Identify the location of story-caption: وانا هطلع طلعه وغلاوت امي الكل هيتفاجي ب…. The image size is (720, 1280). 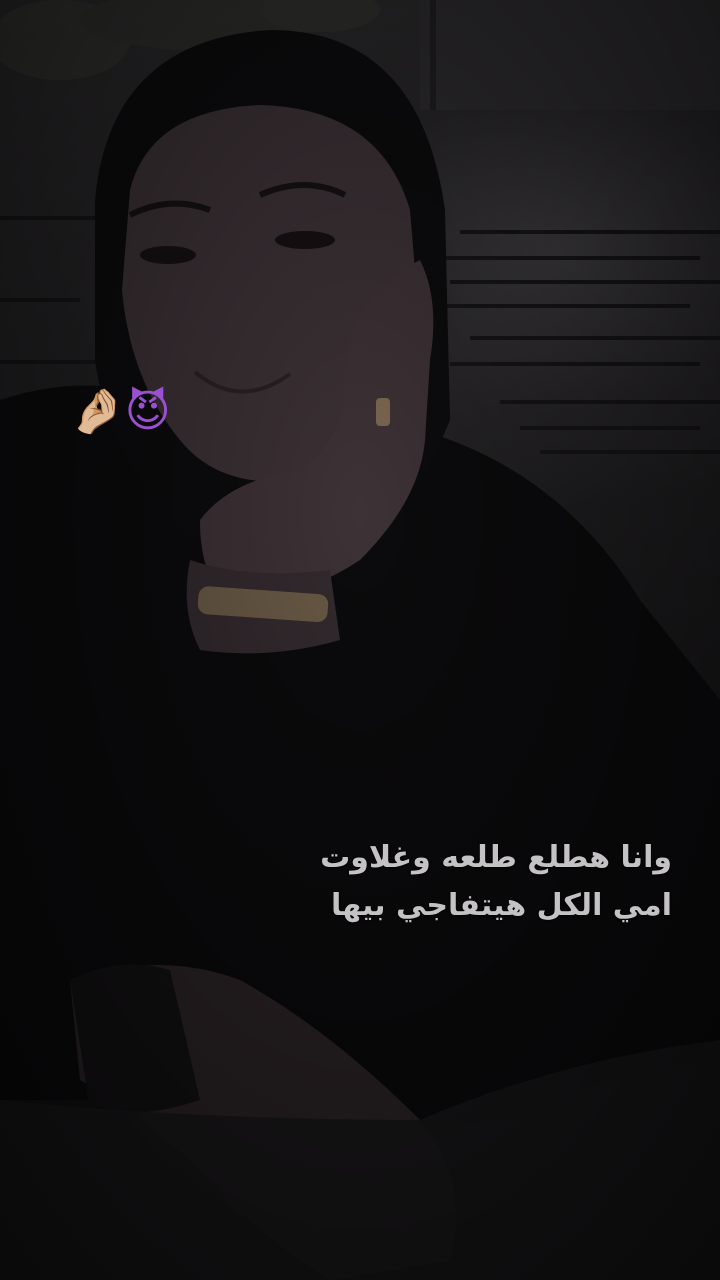
(462, 882).